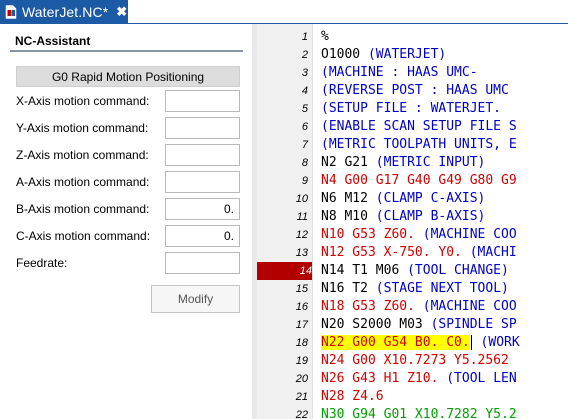  What do you see at coordinates (202, 101) in the screenshot?
I see `x-axis-input` at bounding box center [202, 101].